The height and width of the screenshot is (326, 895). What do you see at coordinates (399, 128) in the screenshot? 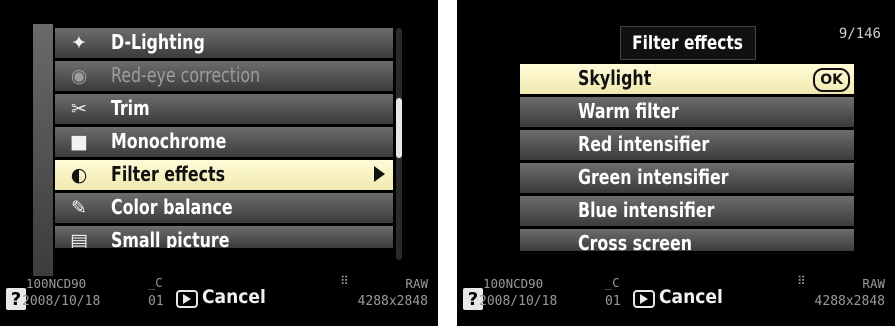
I see `scrollbar-thumb` at bounding box center [399, 128].